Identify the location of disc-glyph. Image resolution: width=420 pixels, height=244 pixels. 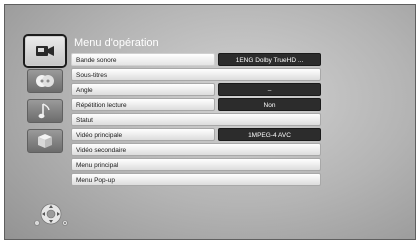
(45, 81).